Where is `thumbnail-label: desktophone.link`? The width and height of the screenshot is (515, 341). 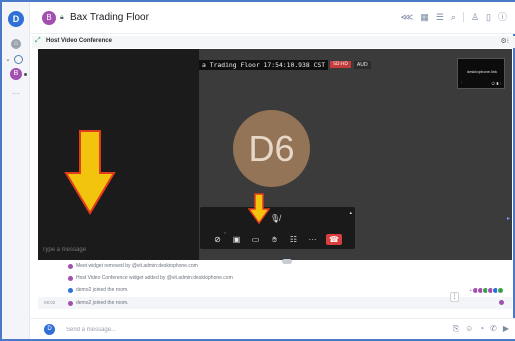 thumbnail-label: desktophone.link is located at coordinates (482, 71).